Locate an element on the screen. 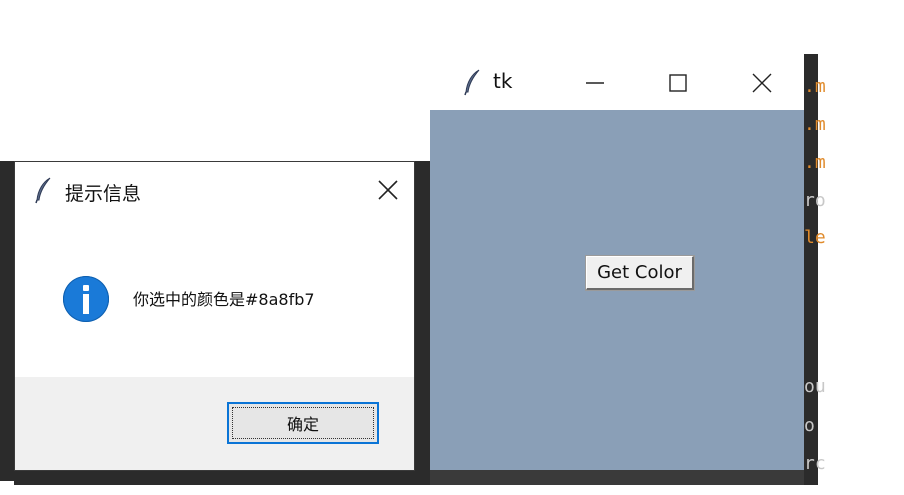  editor-left-strip is located at coordinates (7, 321).